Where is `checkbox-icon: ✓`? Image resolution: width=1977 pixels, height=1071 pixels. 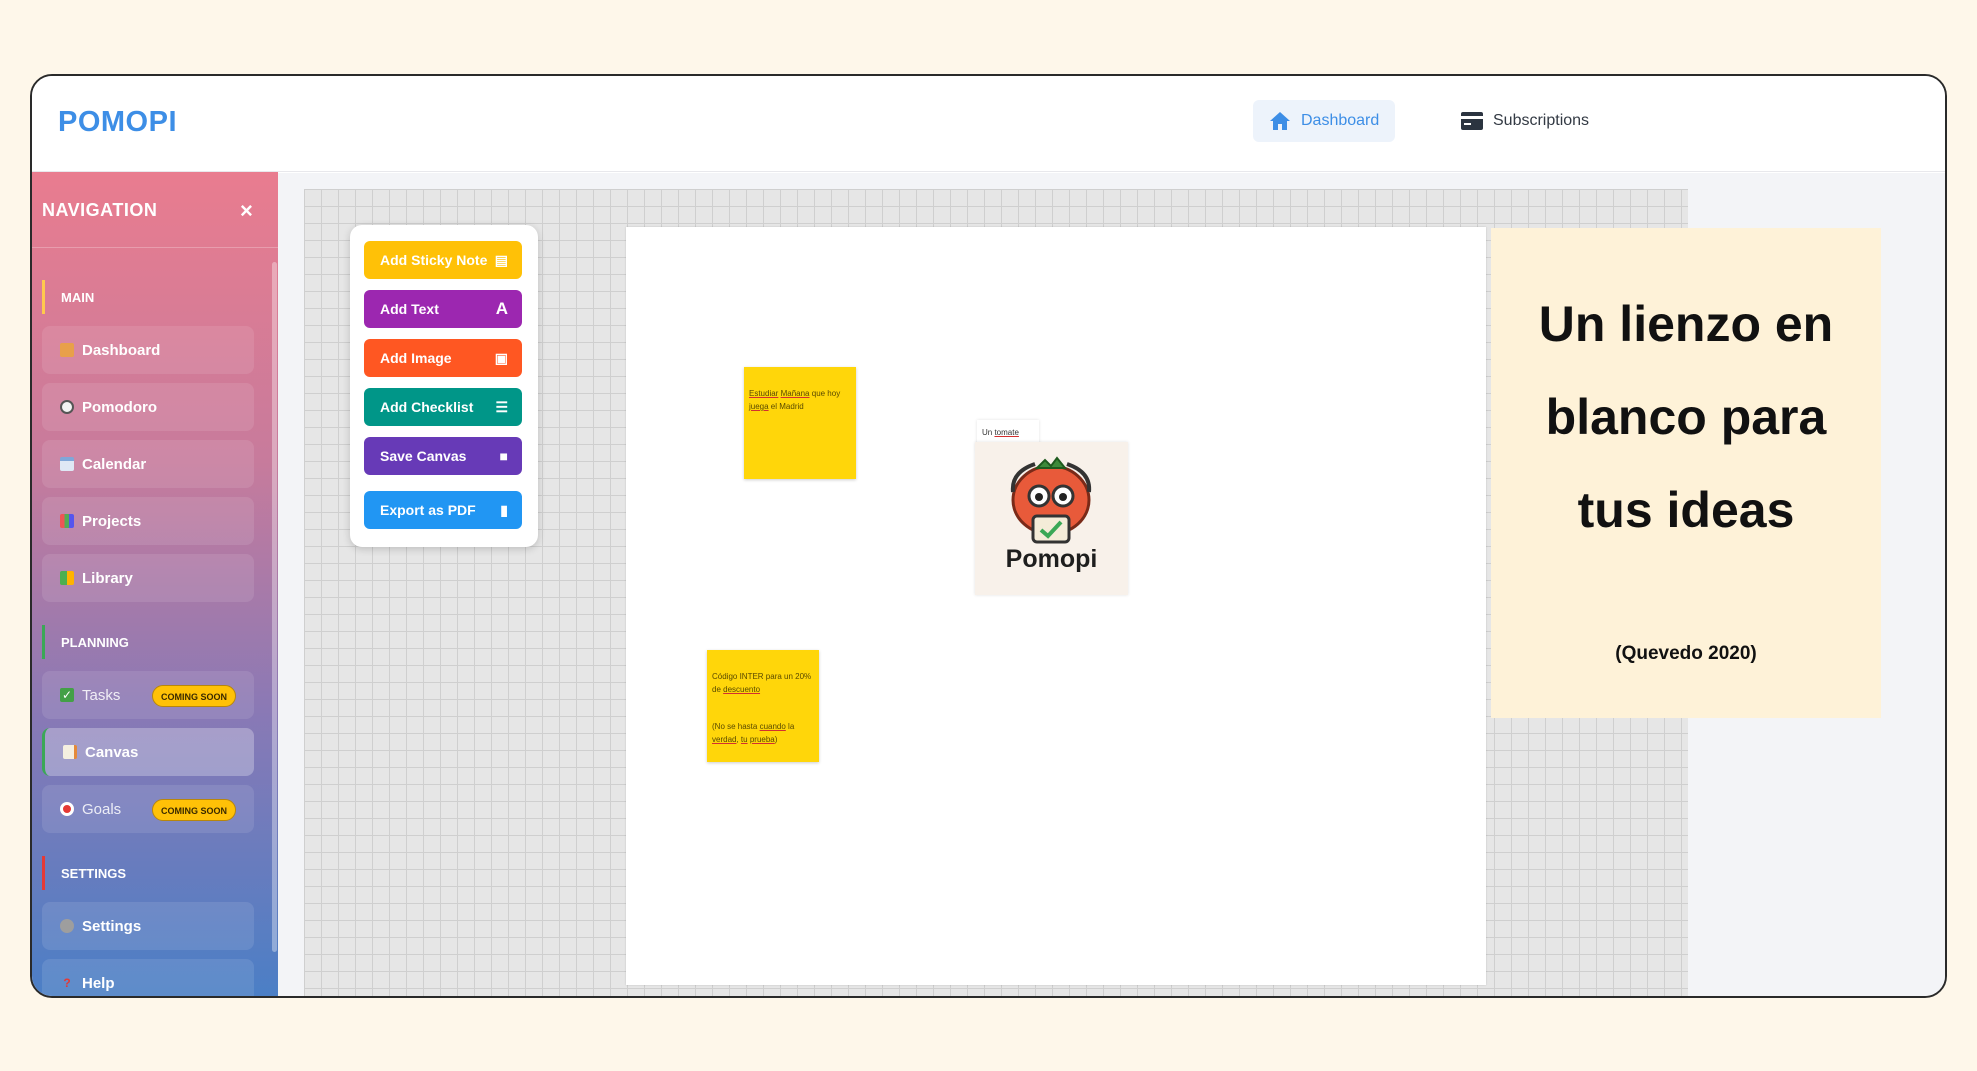
checkbox-icon: ✓ is located at coordinates (67, 695).